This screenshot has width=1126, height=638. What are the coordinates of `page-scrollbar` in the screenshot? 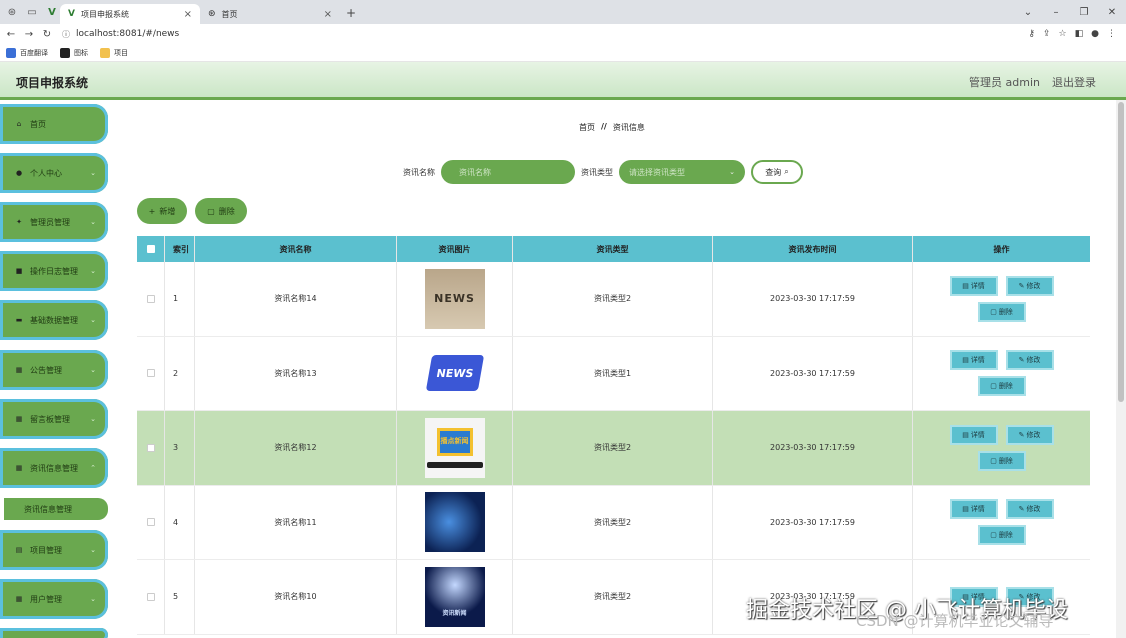 It's located at (1121, 369).